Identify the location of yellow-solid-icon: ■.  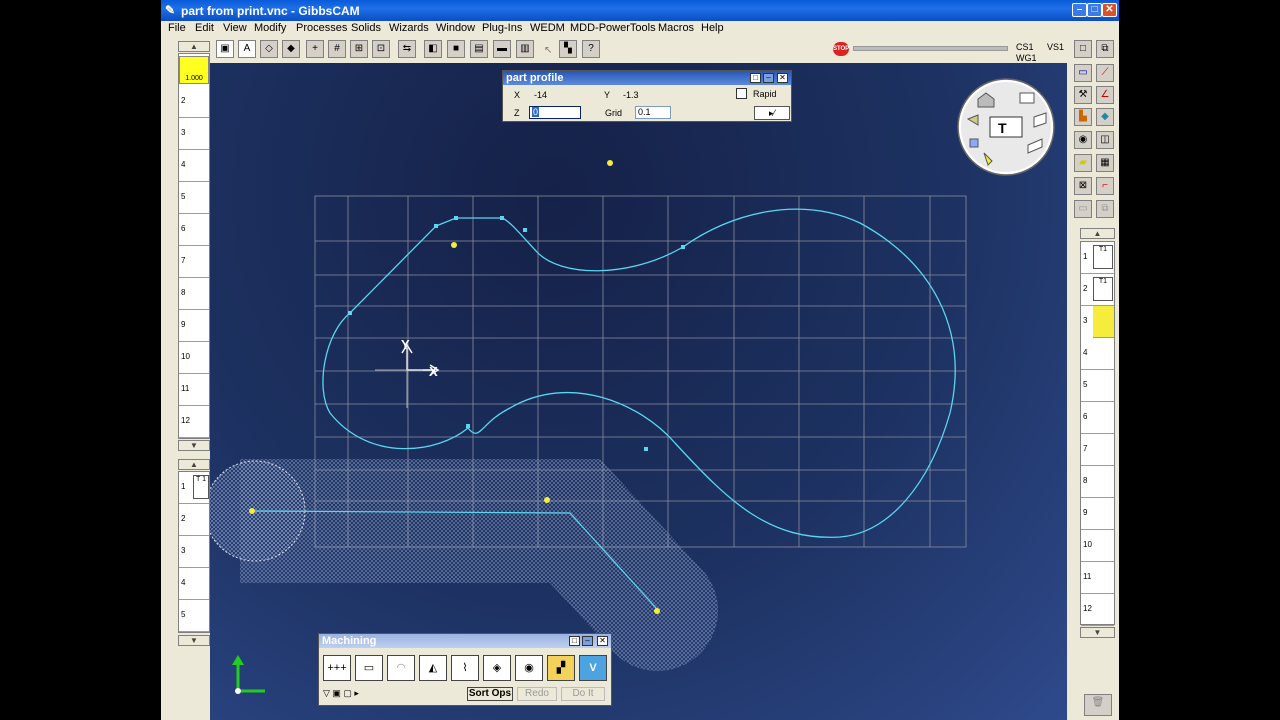
(456, 49).